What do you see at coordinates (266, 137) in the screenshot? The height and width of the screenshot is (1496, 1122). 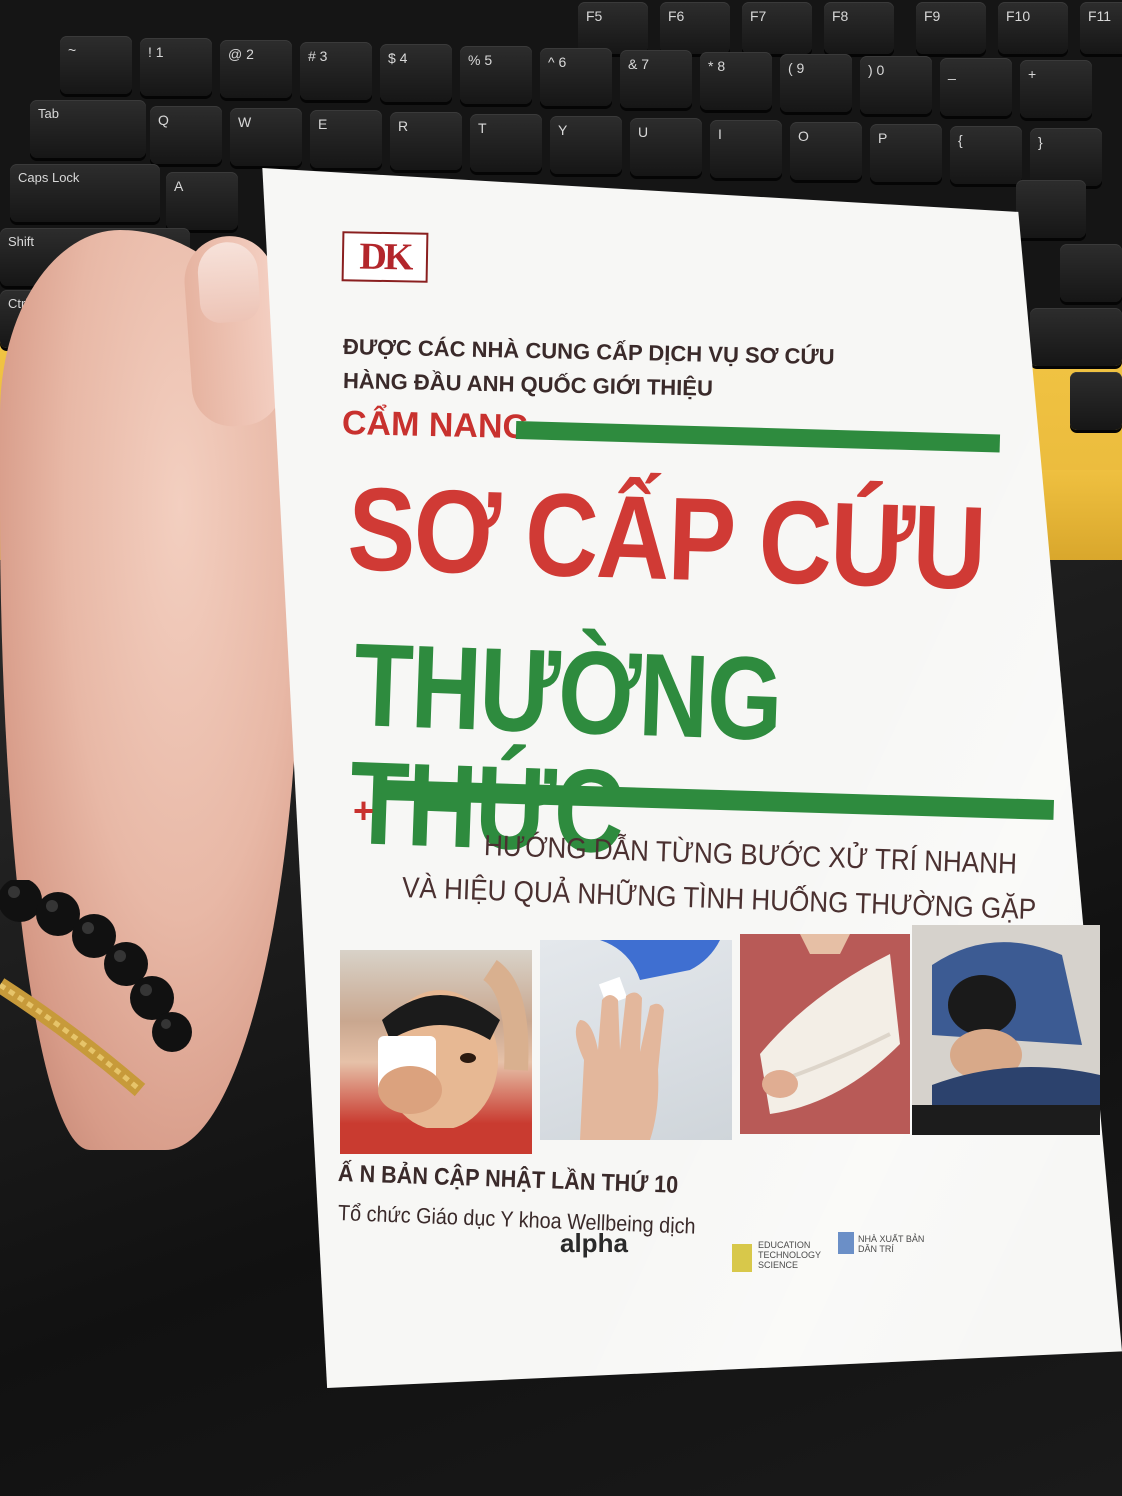 I see `key-w: W` at bounding box center [266, 137].